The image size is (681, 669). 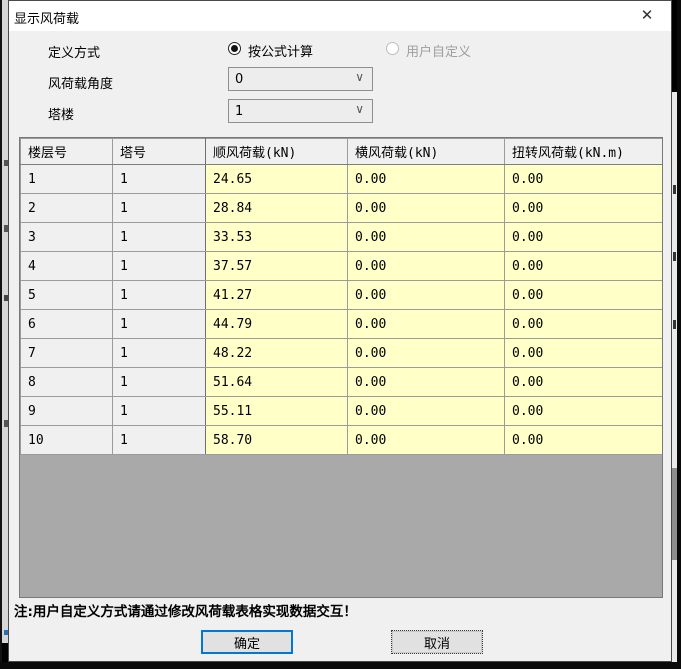 I want to click on close-icon: ✕, so click(x=647, y=15).